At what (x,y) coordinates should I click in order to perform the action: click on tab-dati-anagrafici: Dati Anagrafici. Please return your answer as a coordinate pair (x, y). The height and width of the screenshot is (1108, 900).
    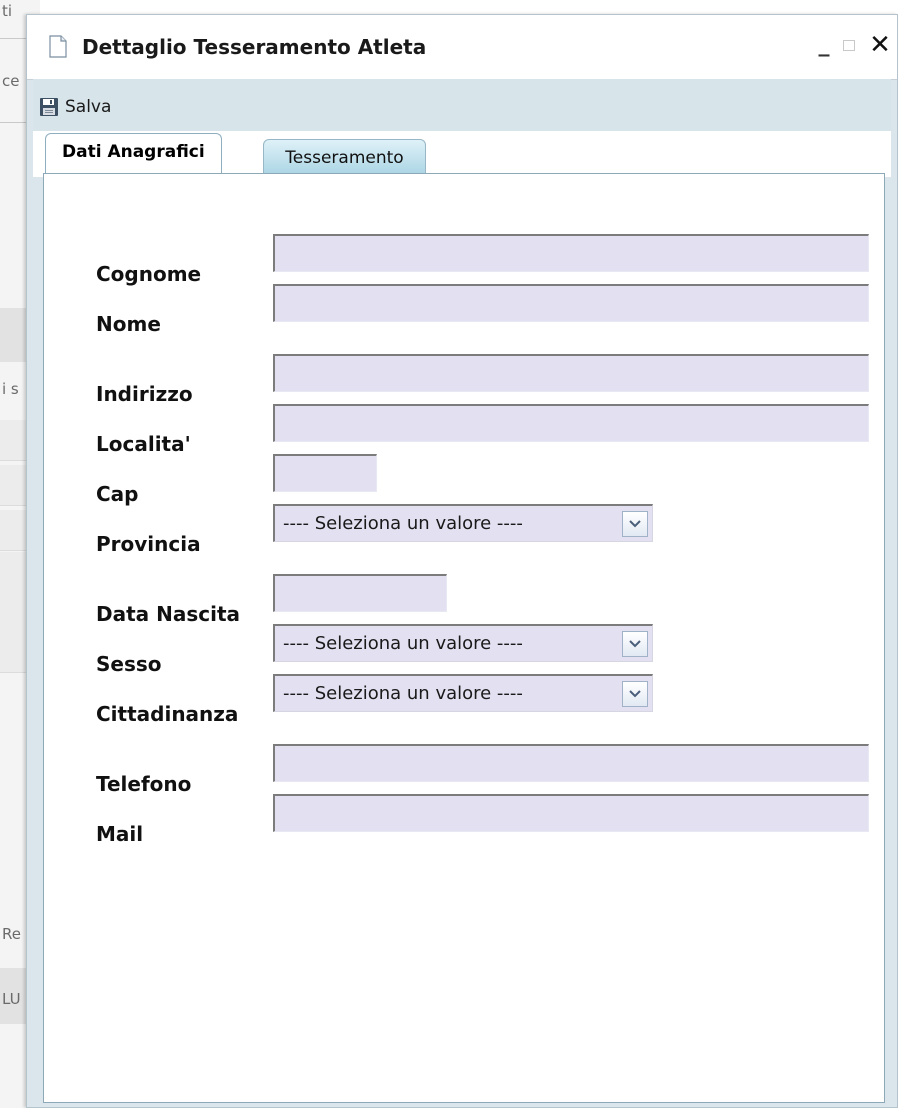
    Looking at the image, I should click on (133, 153).